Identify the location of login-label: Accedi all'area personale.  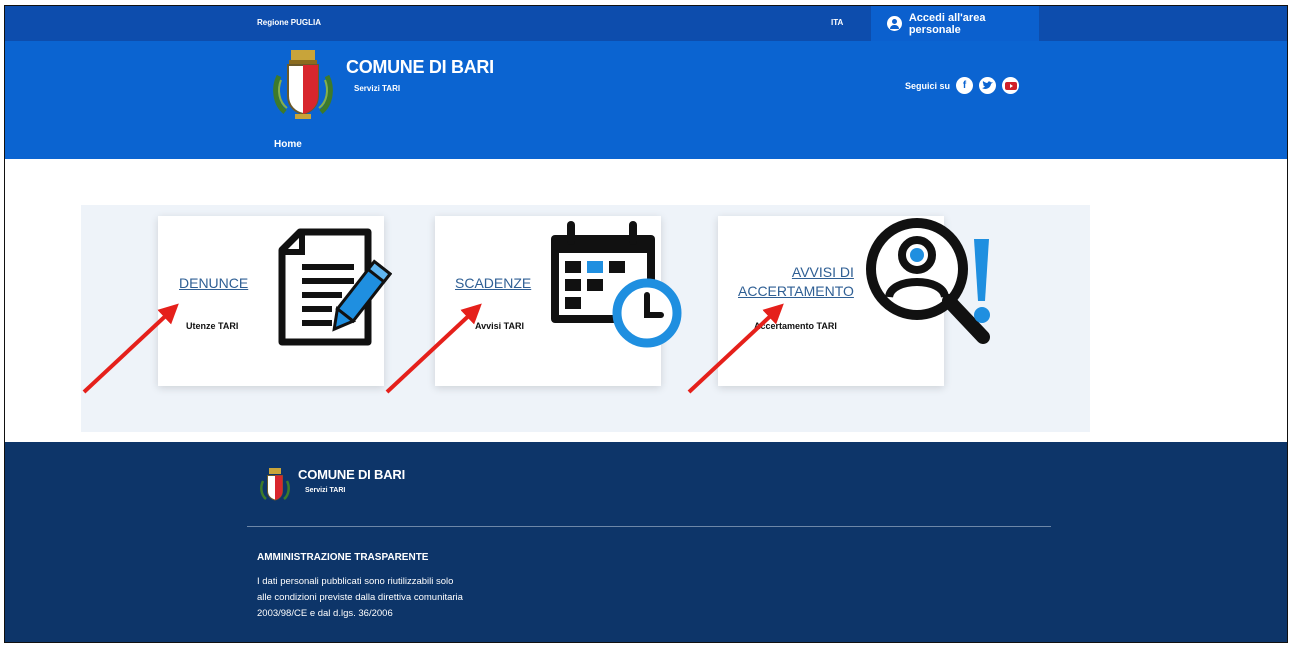
(947, 23).